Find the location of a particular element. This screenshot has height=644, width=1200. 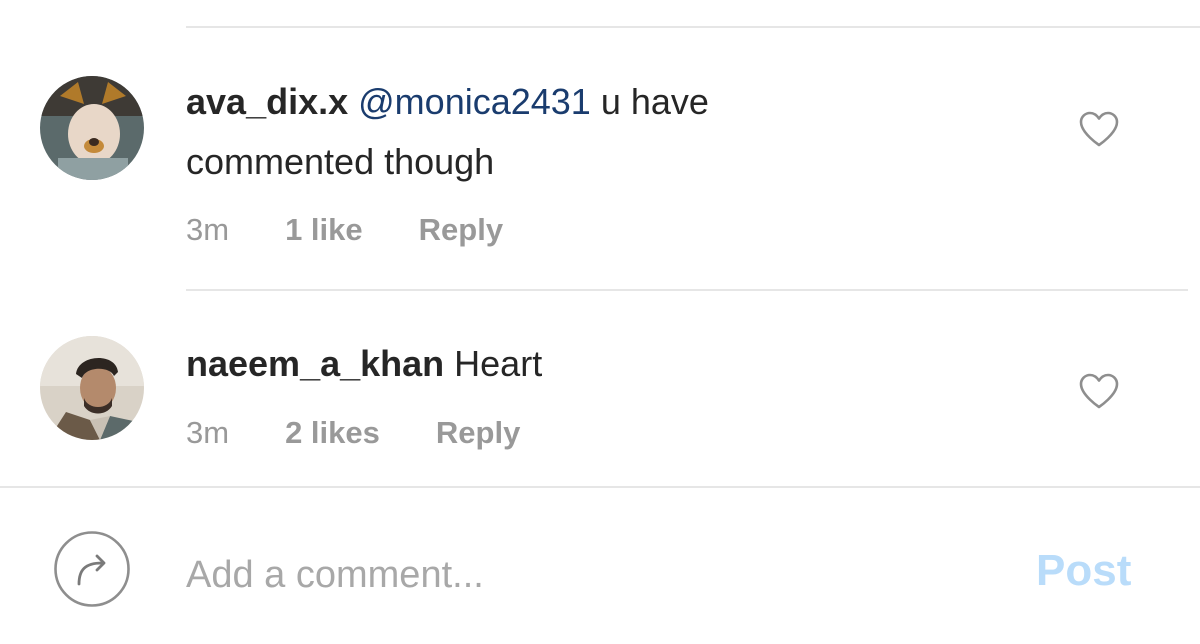

comment-text-line1: u have is located at coordinates (649, 101).